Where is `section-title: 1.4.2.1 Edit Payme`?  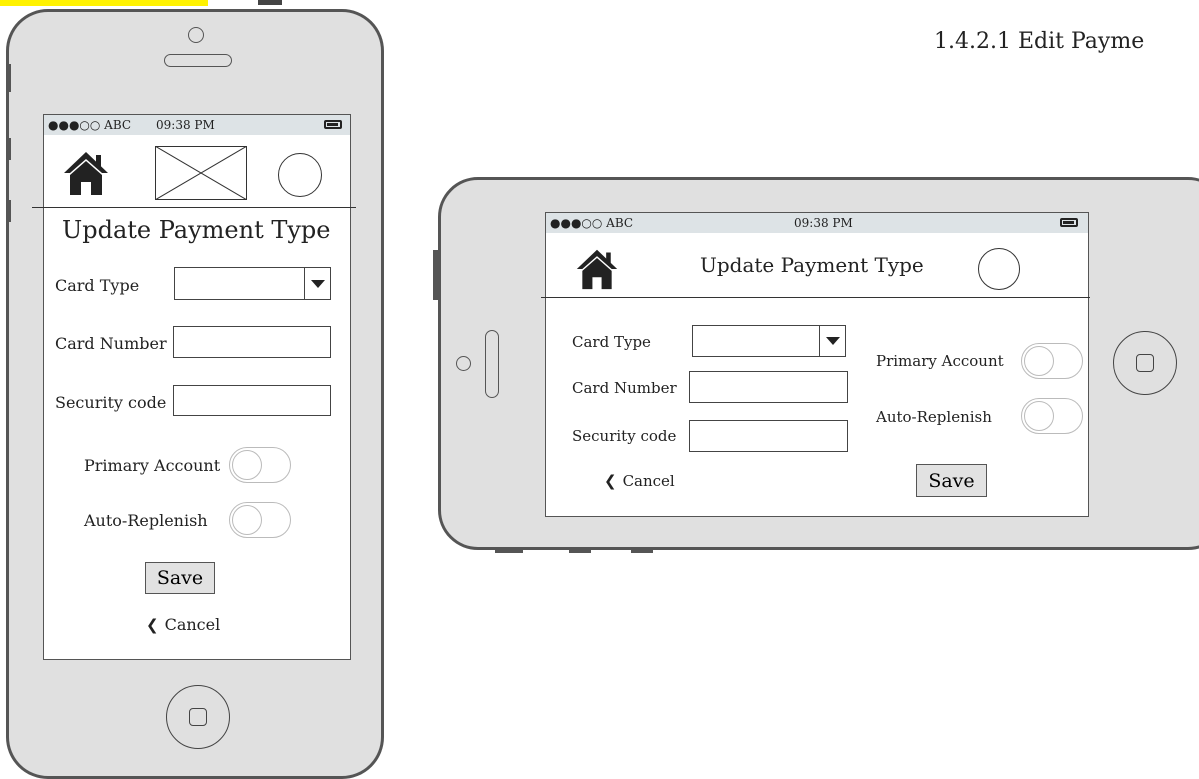 section-title: 1.4.2.1 Edit Payme is located at coordinates (1039, 41).